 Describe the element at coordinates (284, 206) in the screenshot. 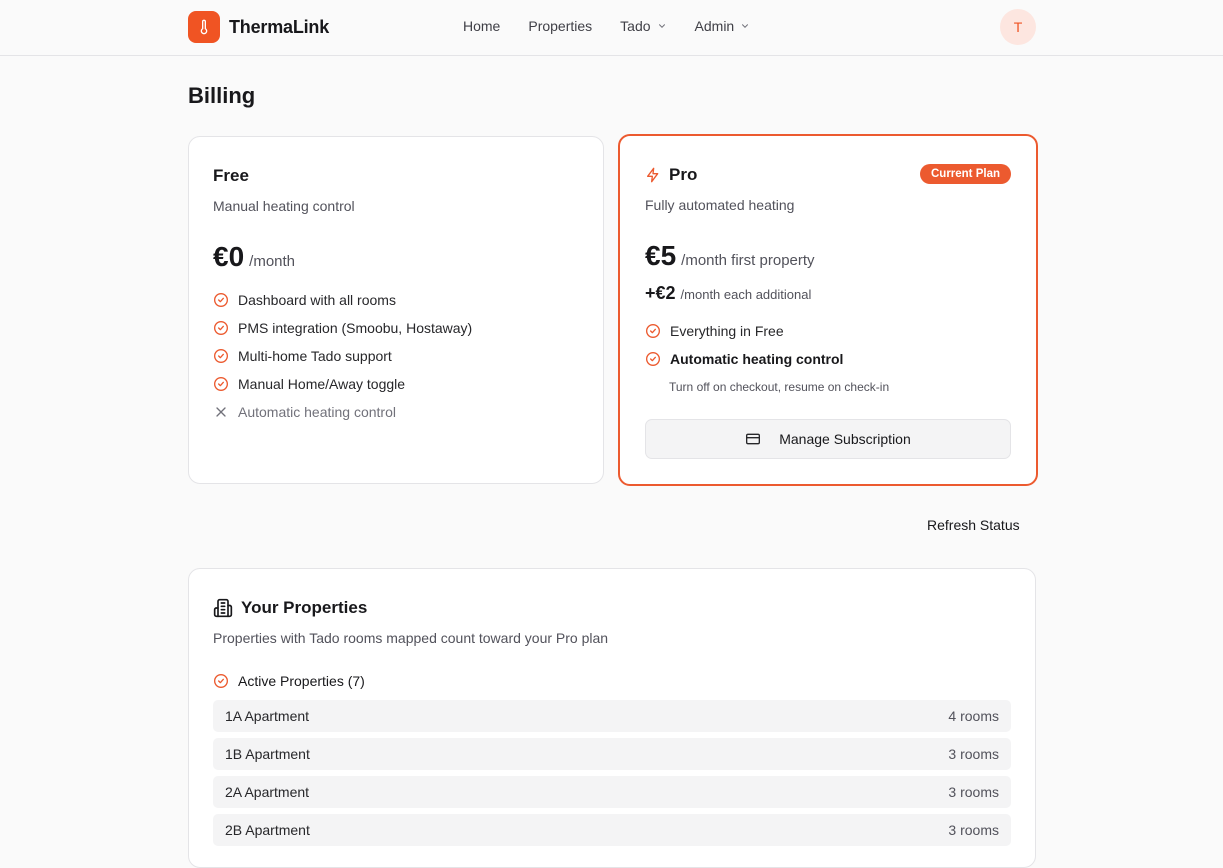

I see `free-plan-description: Manual heating control` at that location.